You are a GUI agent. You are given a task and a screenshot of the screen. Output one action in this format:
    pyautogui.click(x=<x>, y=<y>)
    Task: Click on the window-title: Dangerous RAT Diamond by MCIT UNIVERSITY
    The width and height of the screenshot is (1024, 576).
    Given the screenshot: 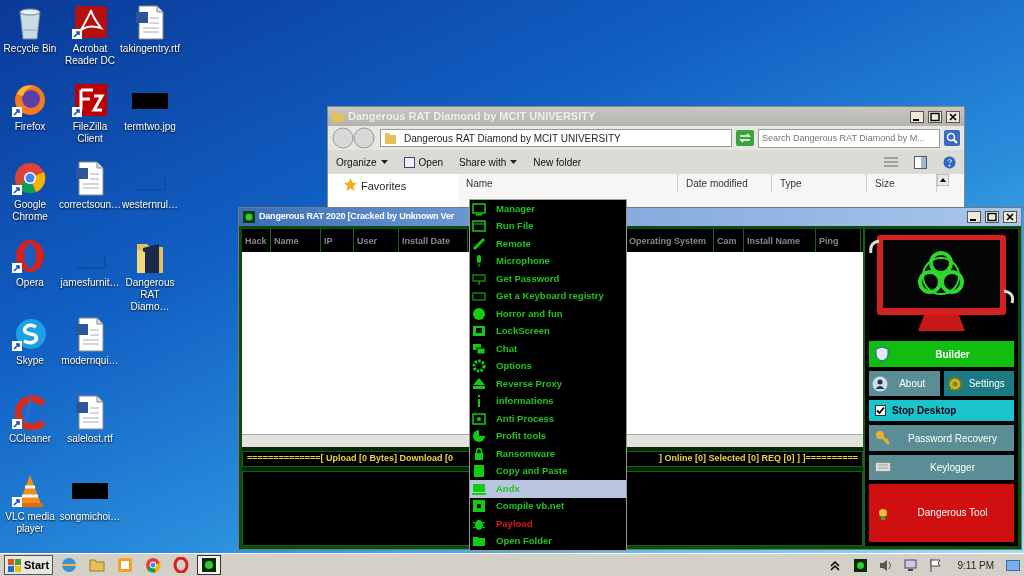 What is the action you would take?
    pyautogui.click(x=472, y=117)
    